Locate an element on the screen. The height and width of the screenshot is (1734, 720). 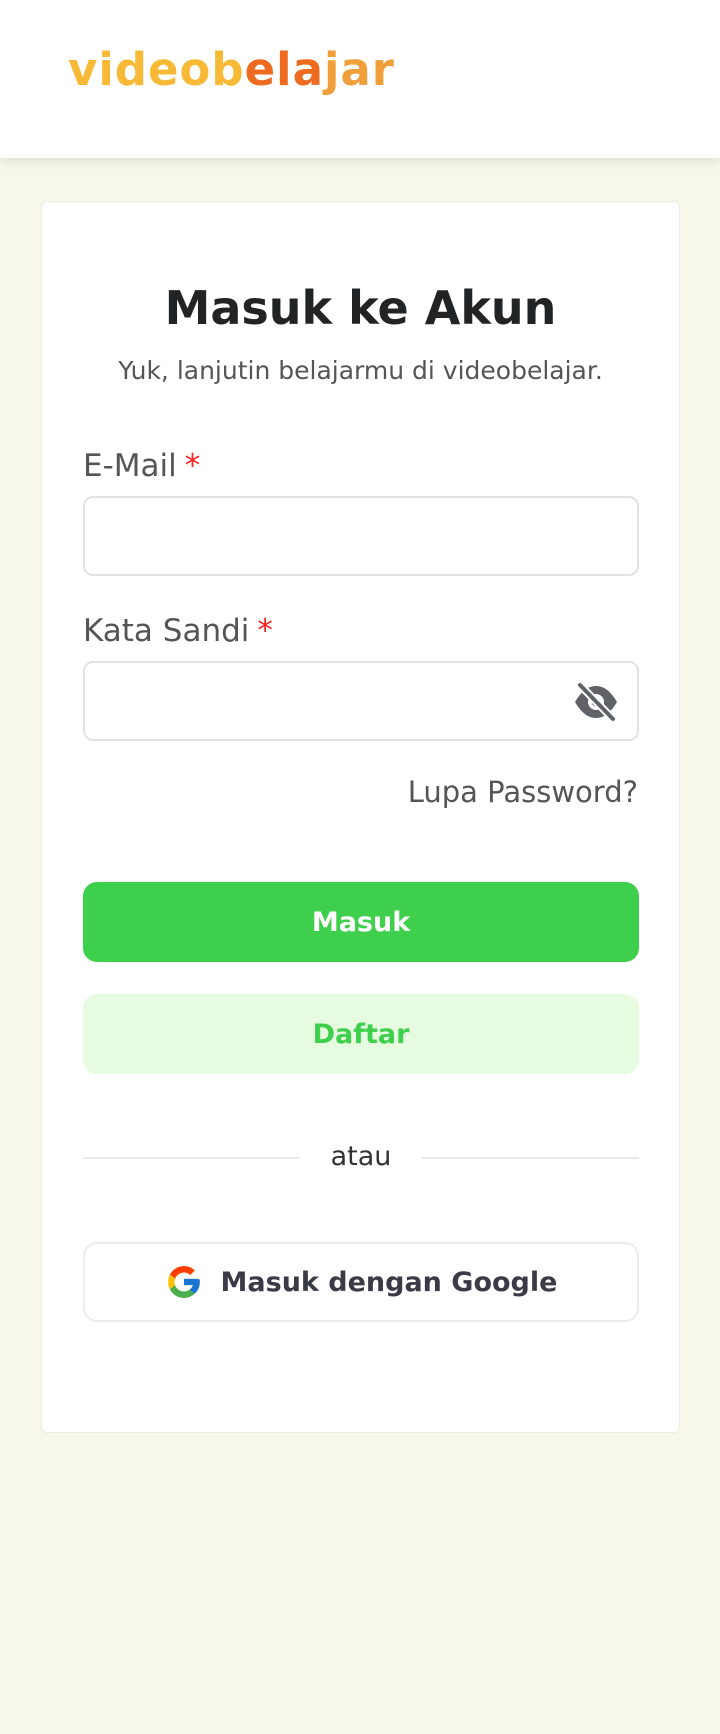
email-field-box is located at coordinates (361, 536).